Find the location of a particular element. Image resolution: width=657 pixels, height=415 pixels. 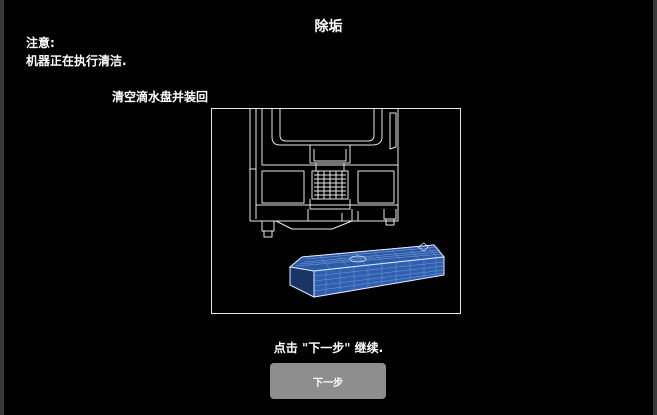

notice-text: 机器正在执行清洁. is located at coordinates (76, 61).